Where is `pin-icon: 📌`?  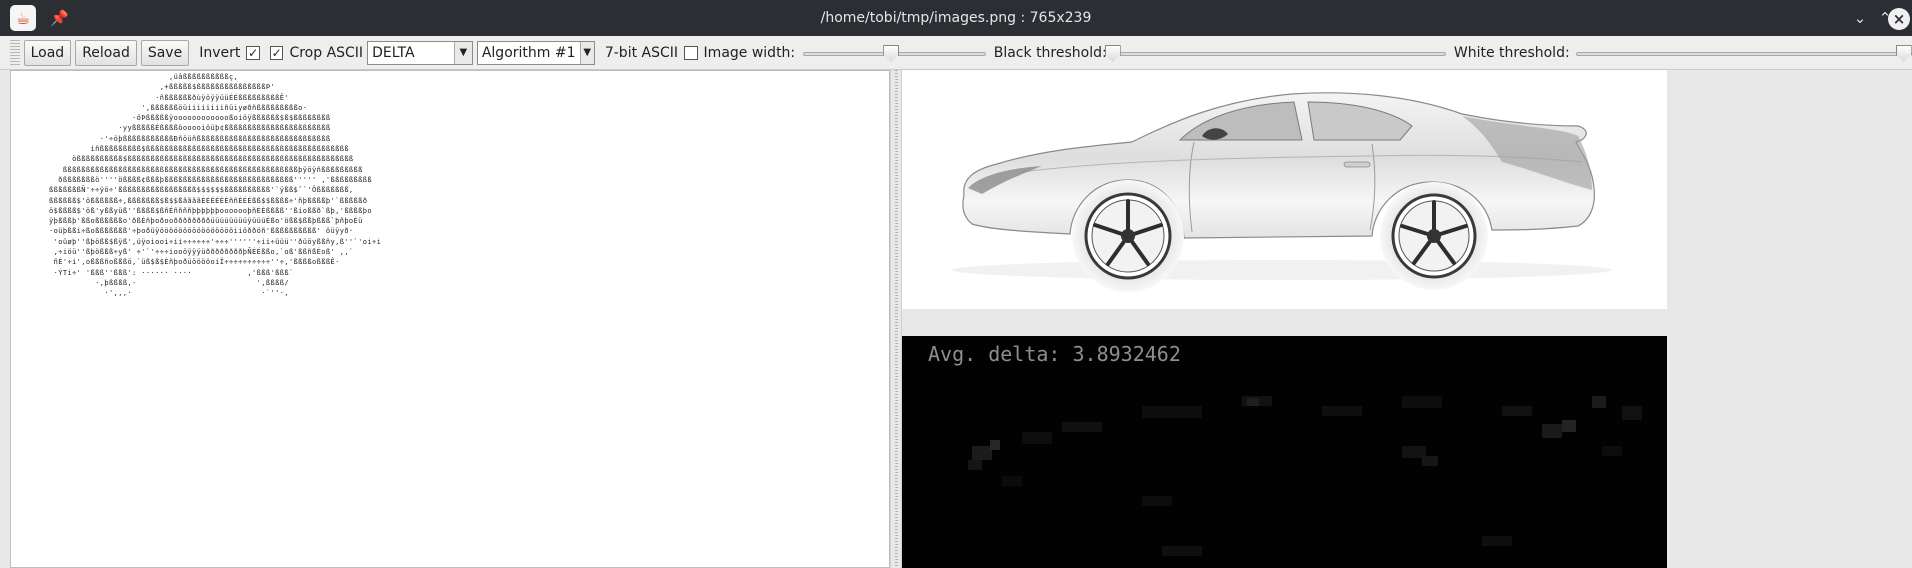
pin-icon: 📌 is located at coordinates (59, 18).